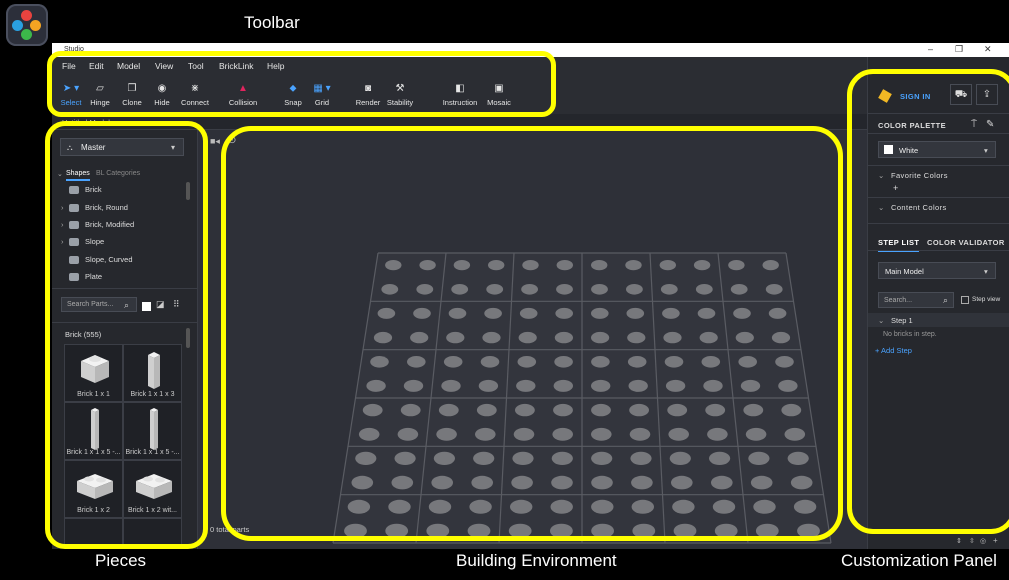 The height and width of the screenshot is (580, 1009). Describe the element at coordinates (983, 541) in the screenshot. I see `hide-steps-icon: ◎` at that location.